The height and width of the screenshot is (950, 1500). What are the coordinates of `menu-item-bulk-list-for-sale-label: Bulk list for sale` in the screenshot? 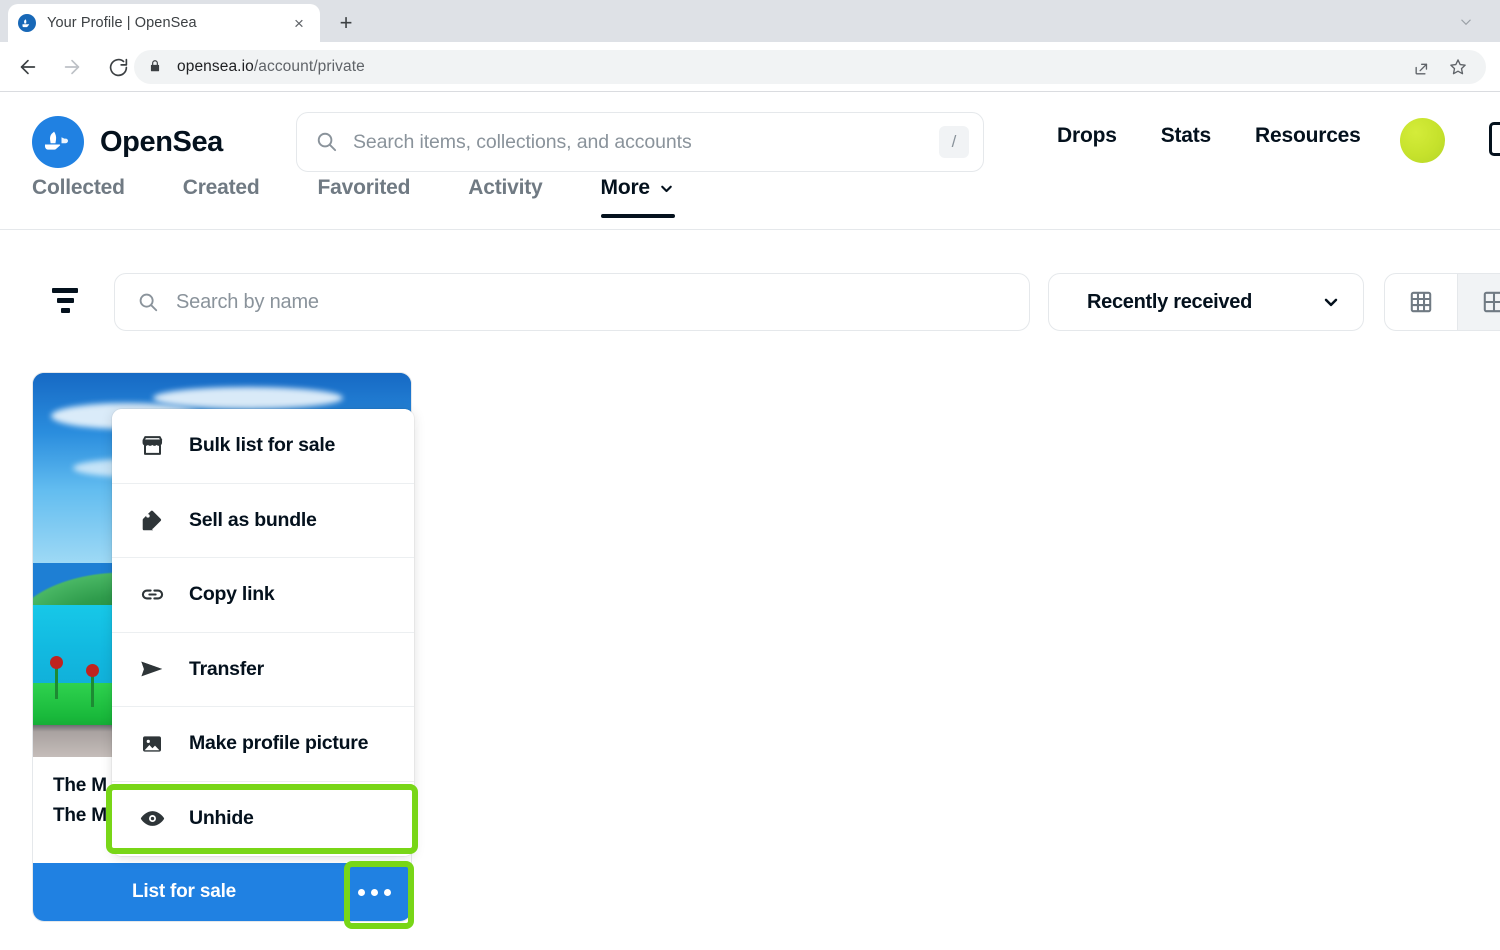 It's located at (262, 445).